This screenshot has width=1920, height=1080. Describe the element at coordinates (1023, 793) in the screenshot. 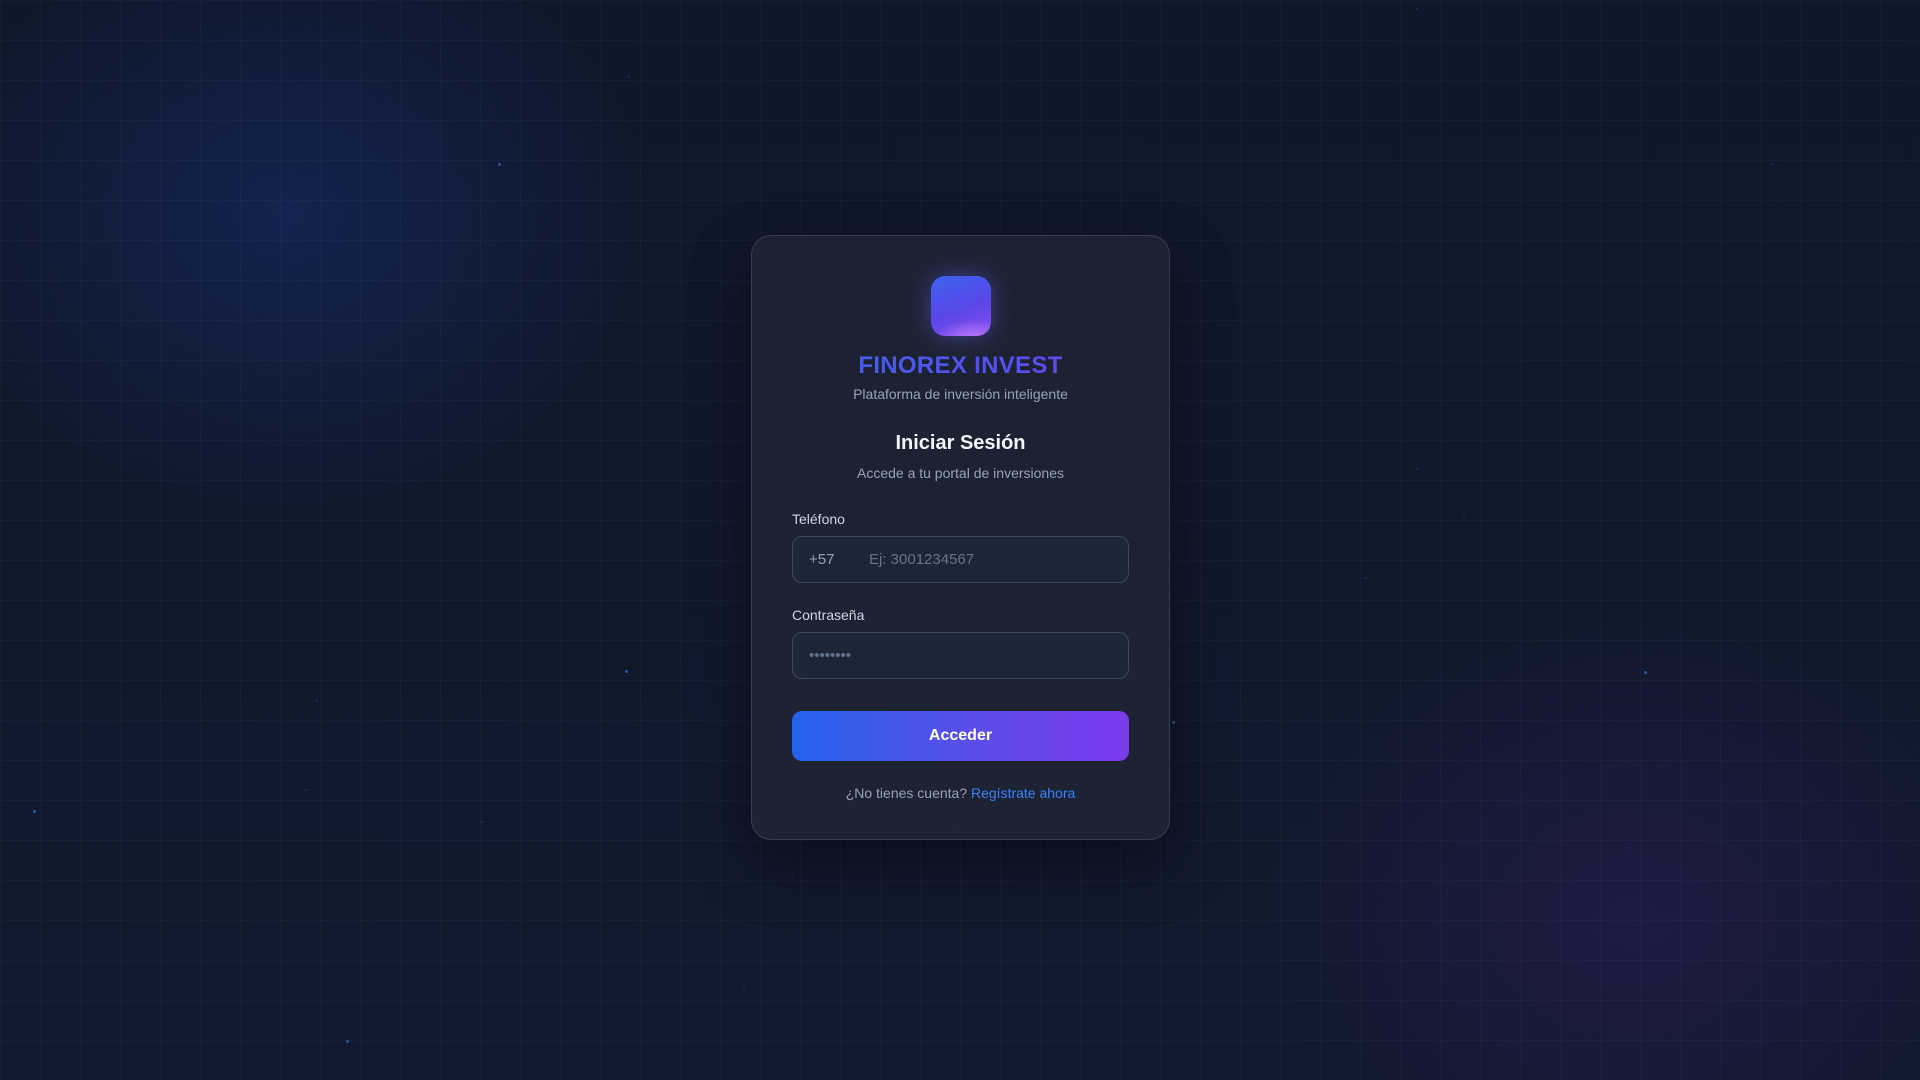

I see `signup-link: Regístrate ahora` at that location.